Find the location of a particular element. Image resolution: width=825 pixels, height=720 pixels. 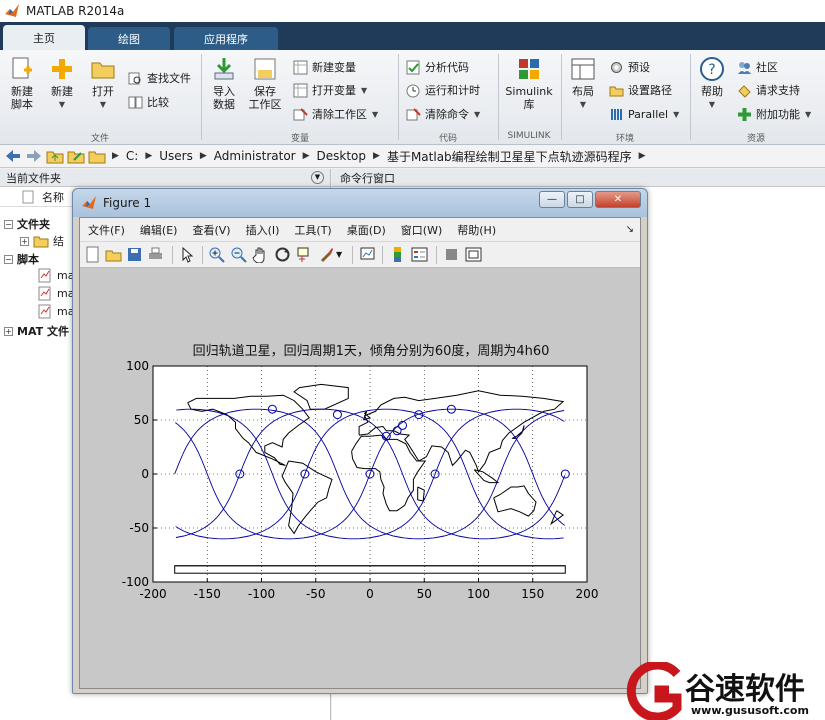

clear-commands-button: 清除命令 ▼ is located at coordinates (443, 114).